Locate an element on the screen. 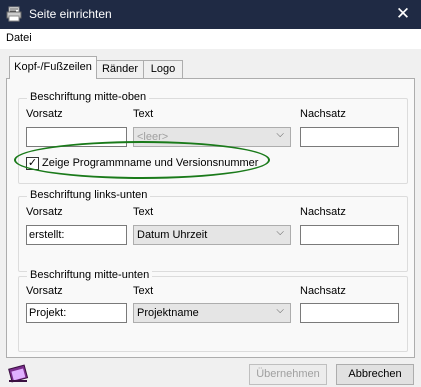 The width and height of the screenshot is (421, 387). printer-page-icon is located at coordinates (14, 14).